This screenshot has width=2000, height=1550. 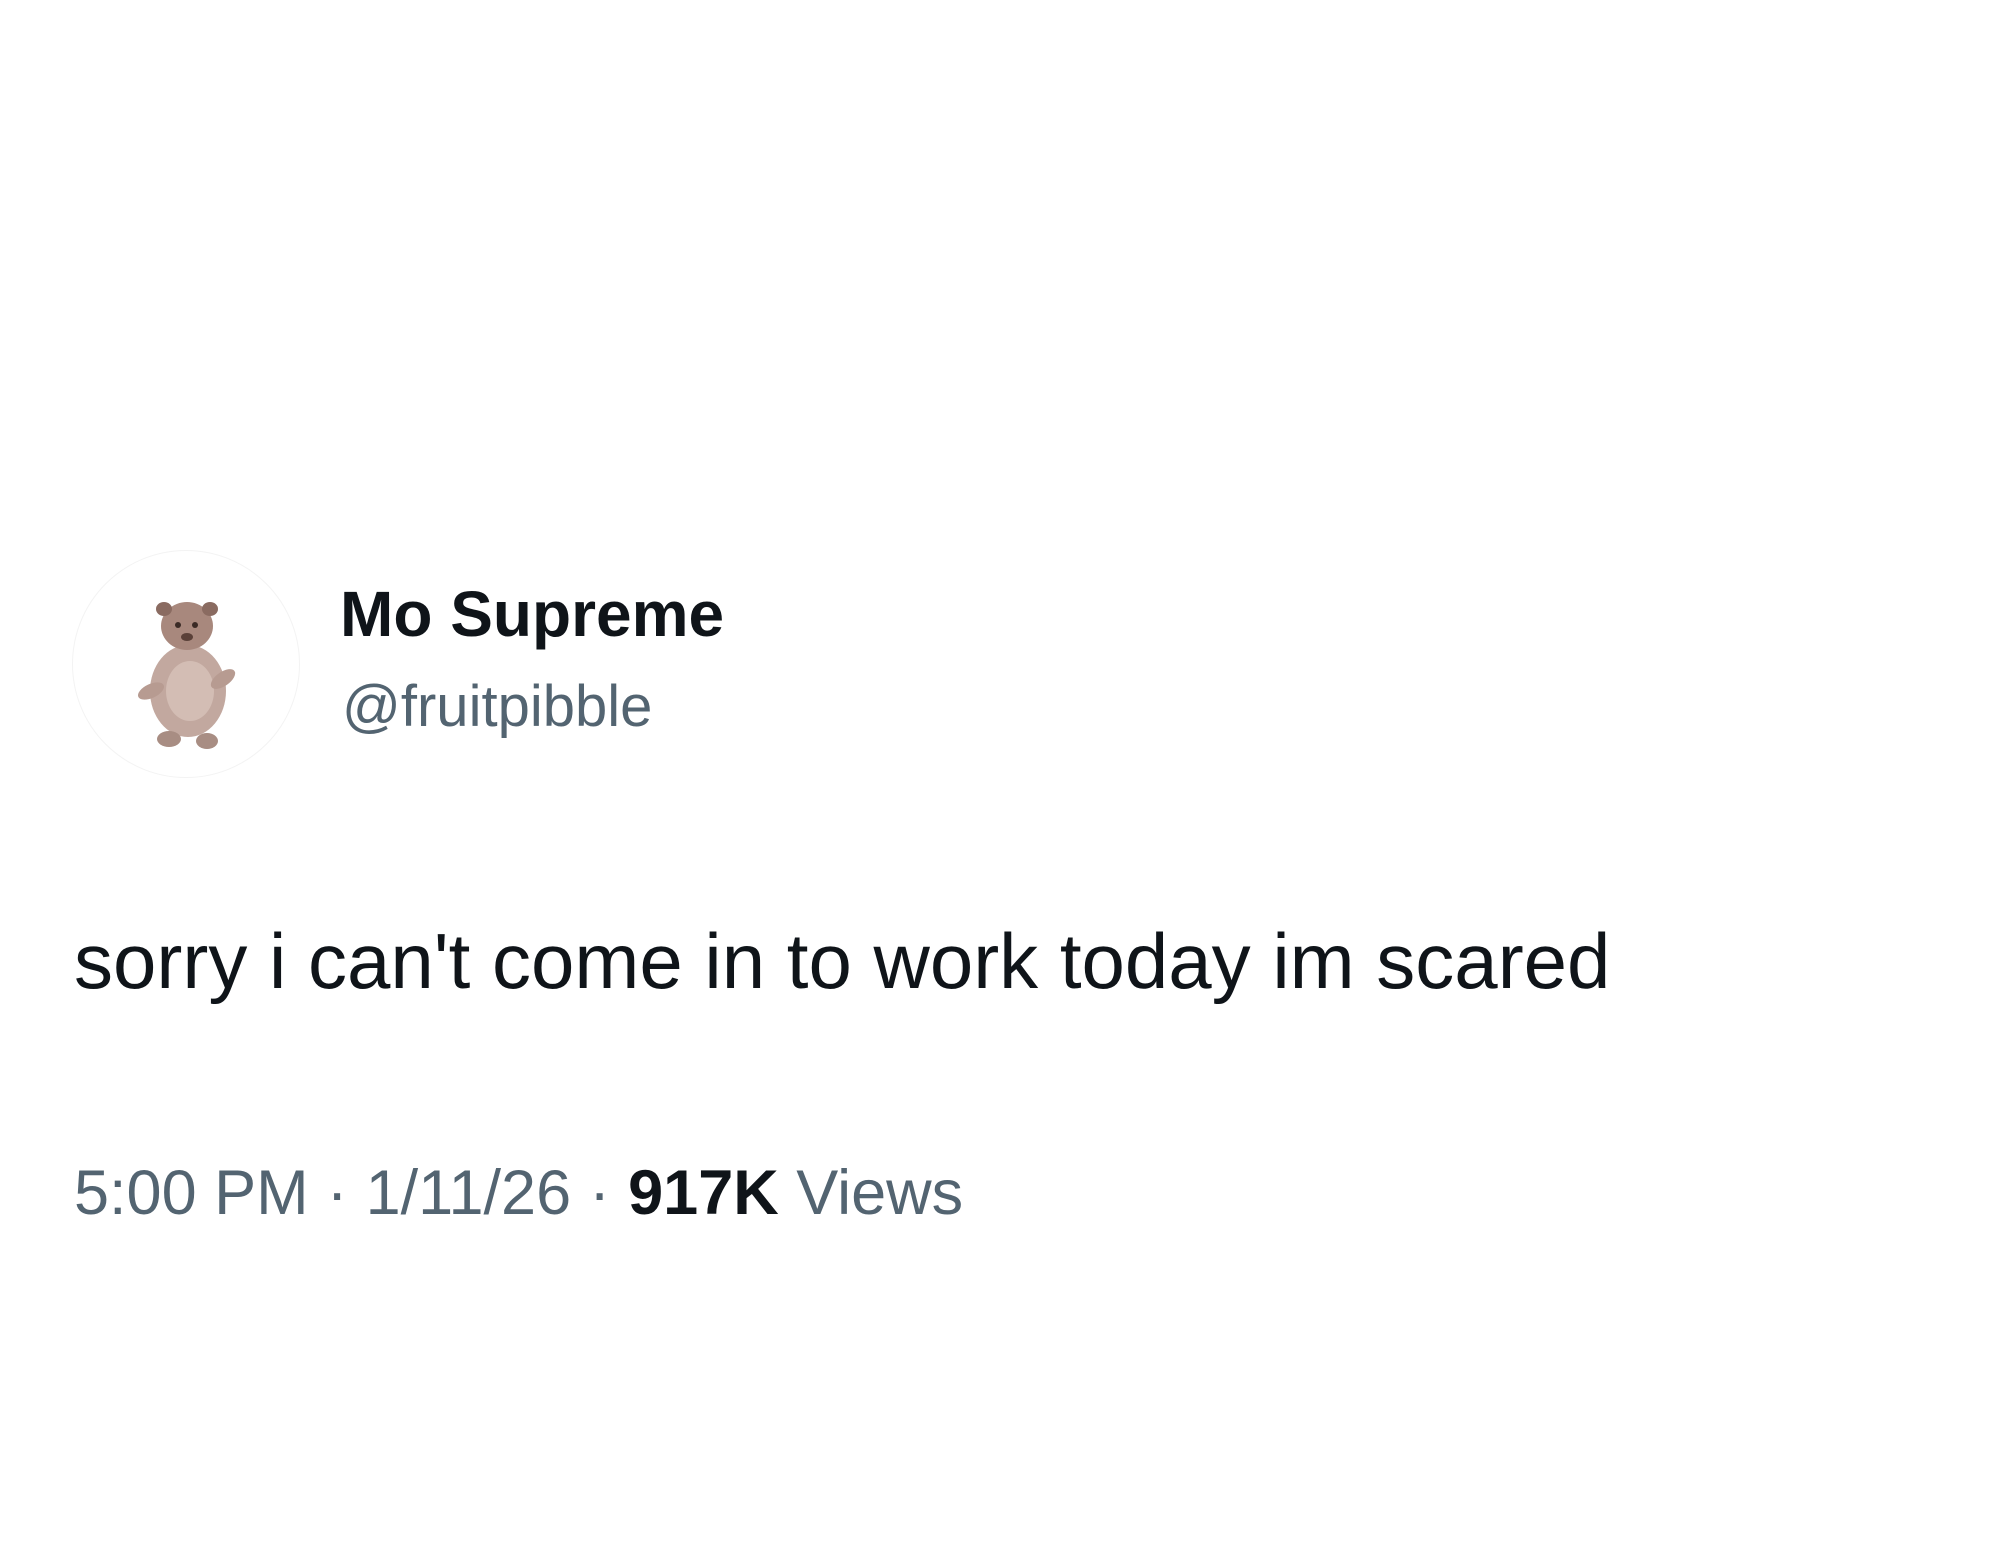 What do you see at coordinates (469, 1193) in the screenshot?
I see `tweet-date: 1/11/26` at bounding box center [469, 1193].